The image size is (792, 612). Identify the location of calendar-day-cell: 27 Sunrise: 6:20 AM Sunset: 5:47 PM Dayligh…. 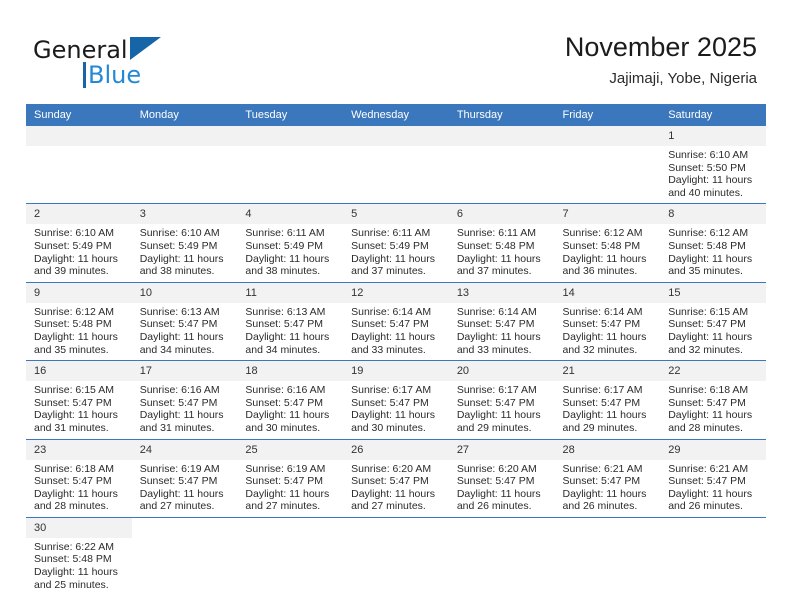
(501, 478).